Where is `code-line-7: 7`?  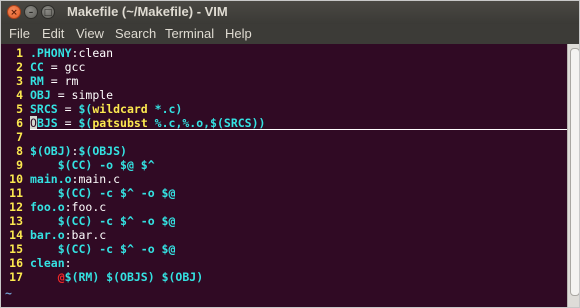 code-line-7: 7 is located at coordinates (15, 137).